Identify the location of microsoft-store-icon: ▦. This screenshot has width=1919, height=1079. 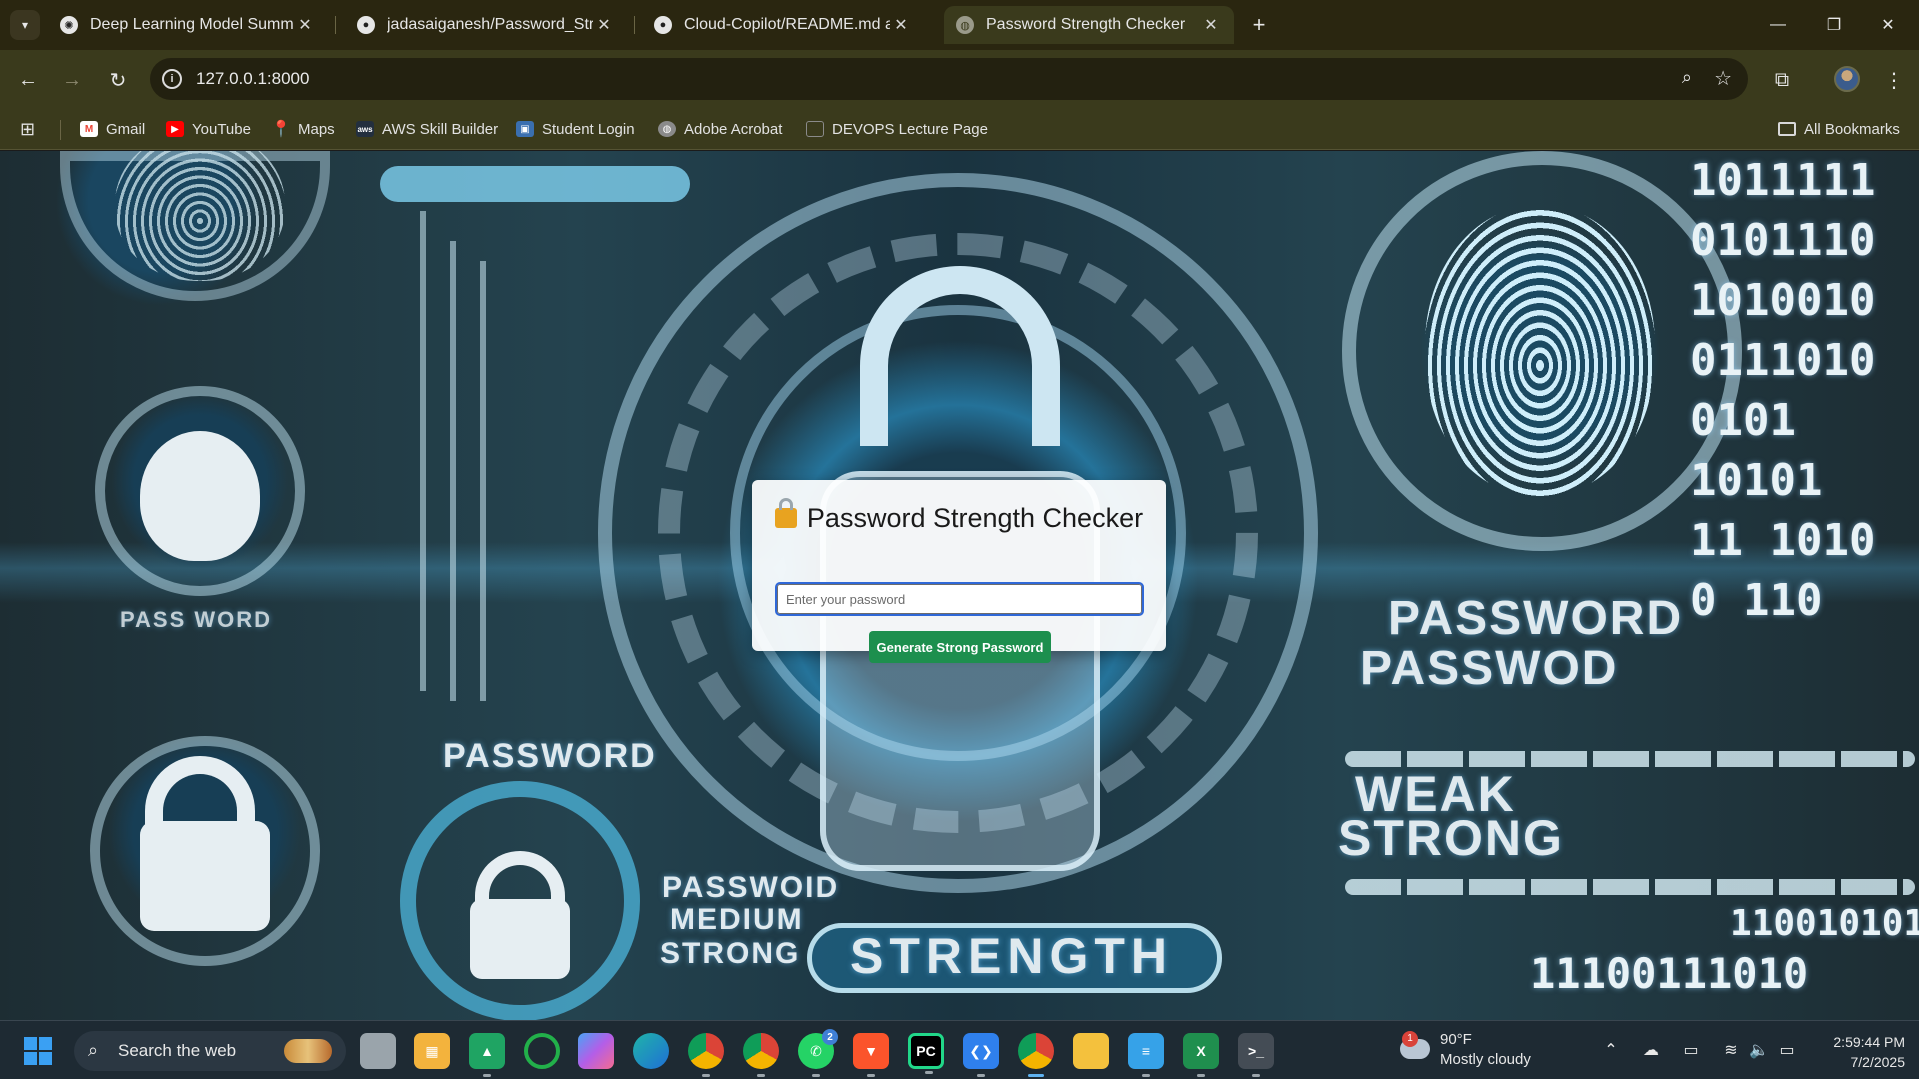
(432, 1051).